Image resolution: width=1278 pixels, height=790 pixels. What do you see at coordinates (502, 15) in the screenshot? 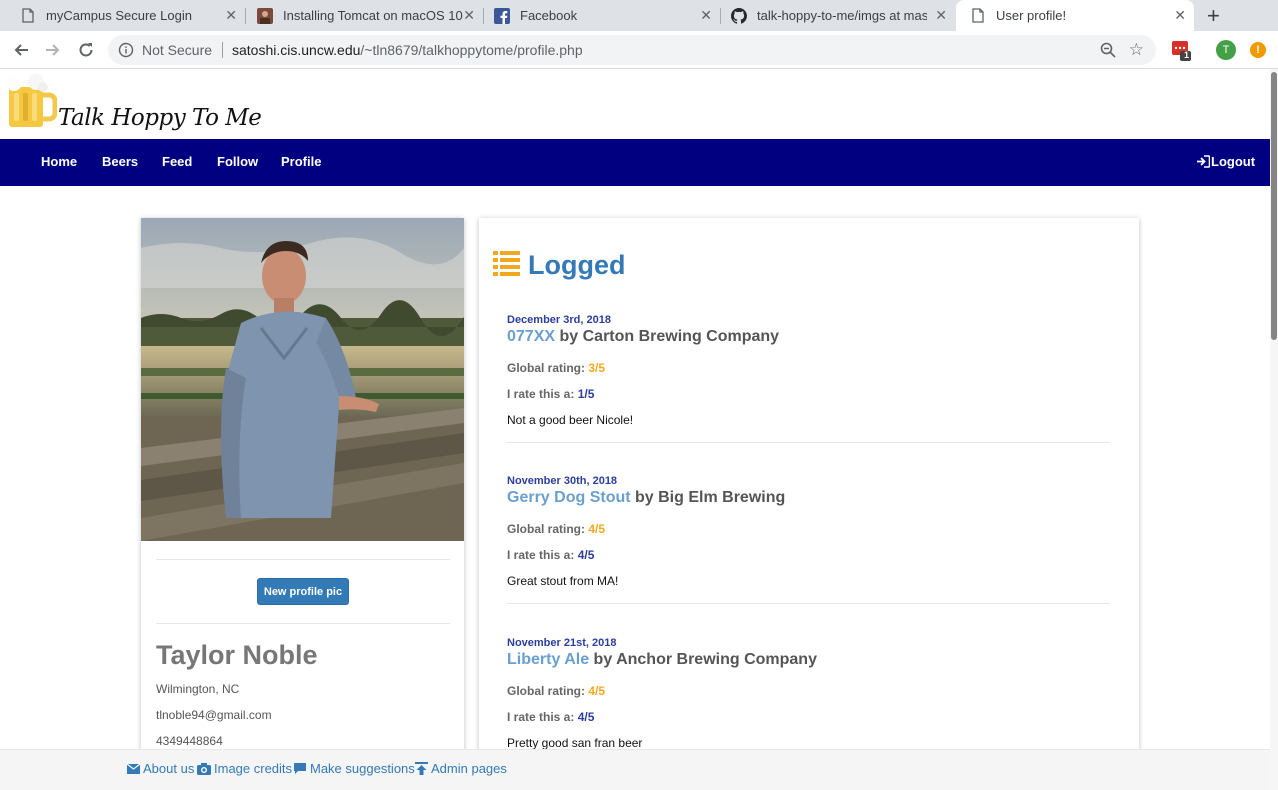
I see `facebook-icon` at bounding box center [502, 15].